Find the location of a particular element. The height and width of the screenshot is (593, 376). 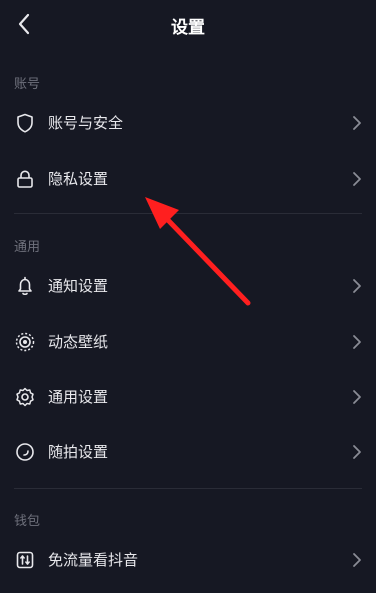

gear-icon is located at coordinates (25, 397).